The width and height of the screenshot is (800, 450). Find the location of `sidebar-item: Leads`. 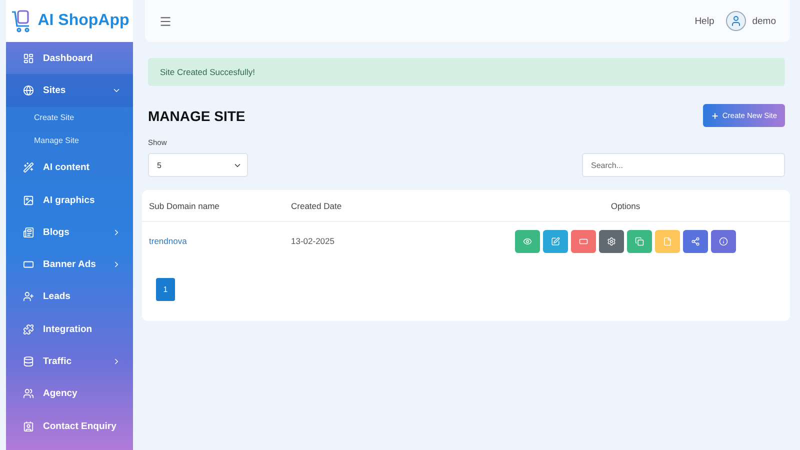

sidebar-item: Leads is located at coordinates (69, 297).